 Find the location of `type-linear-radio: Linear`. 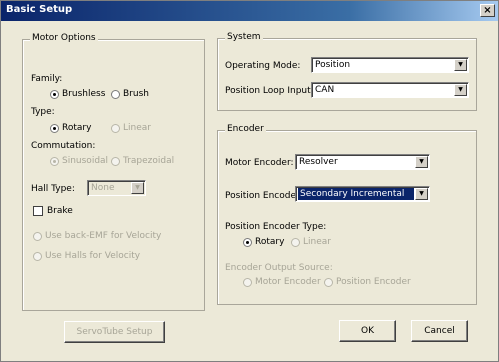

type-linear-radio: Linear is located at coordinates (131, 128).